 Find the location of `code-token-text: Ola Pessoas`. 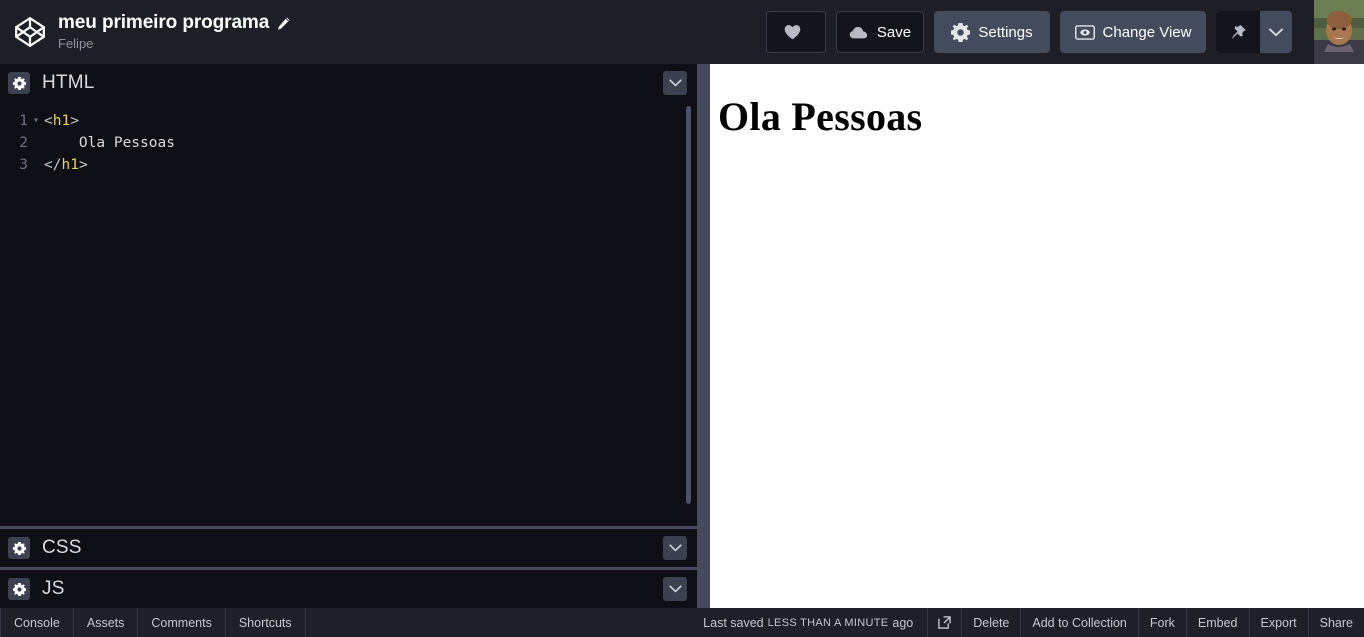

code-token-text: Ola Pessoas is located at coordinates (126, 143).